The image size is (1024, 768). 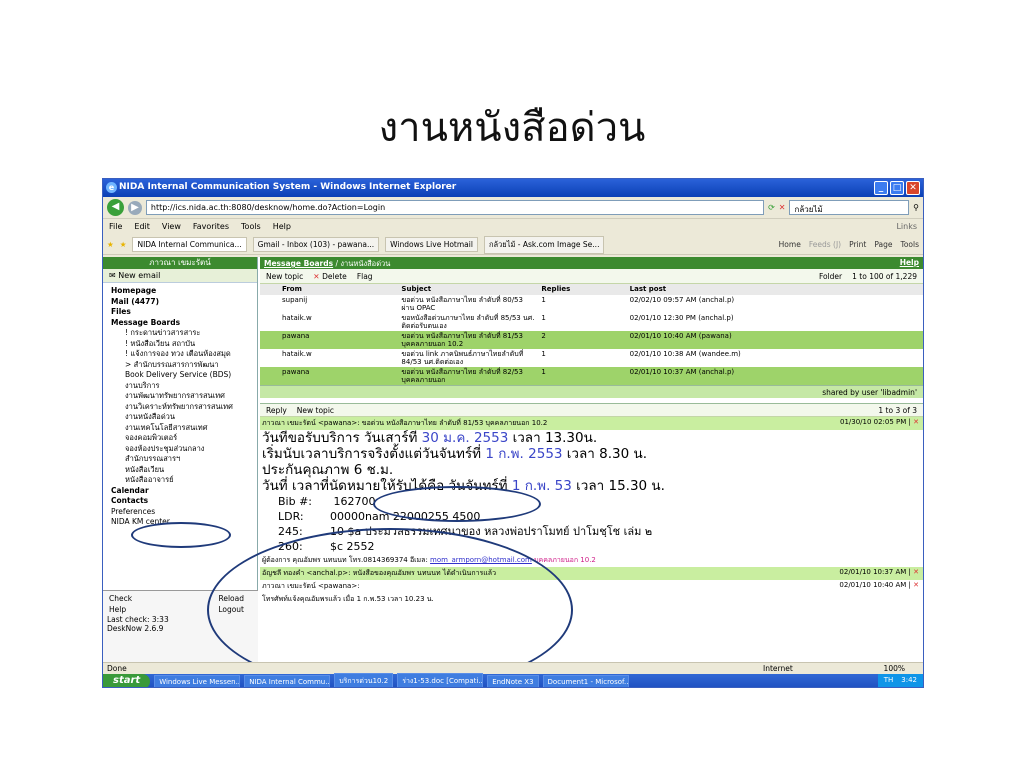 What do you see at coordinates (857, 244) in the screenshot?
I see `print-button: Print` at bounding box center [857, 244].